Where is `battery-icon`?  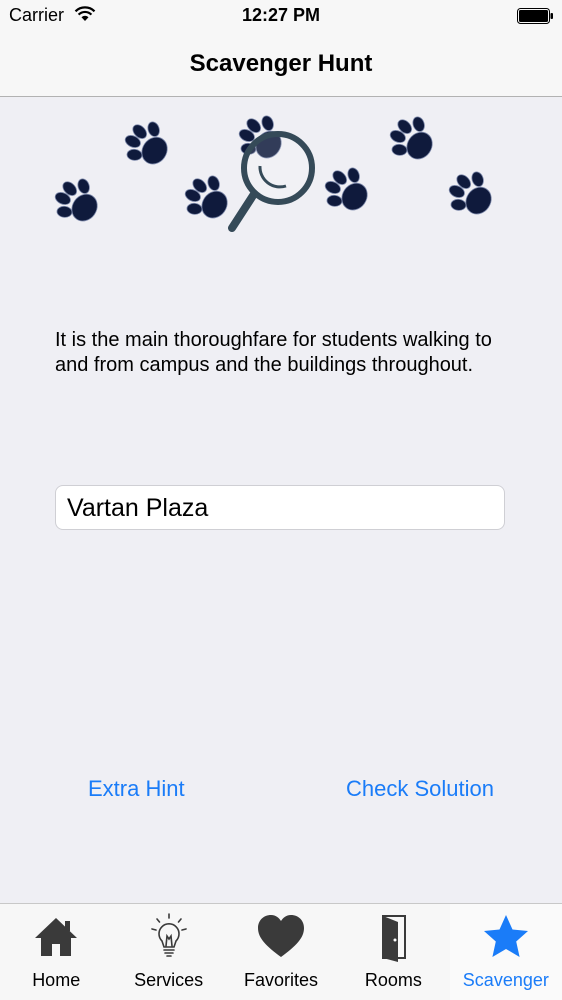
battery-icon is located at coordinates (535, 16).